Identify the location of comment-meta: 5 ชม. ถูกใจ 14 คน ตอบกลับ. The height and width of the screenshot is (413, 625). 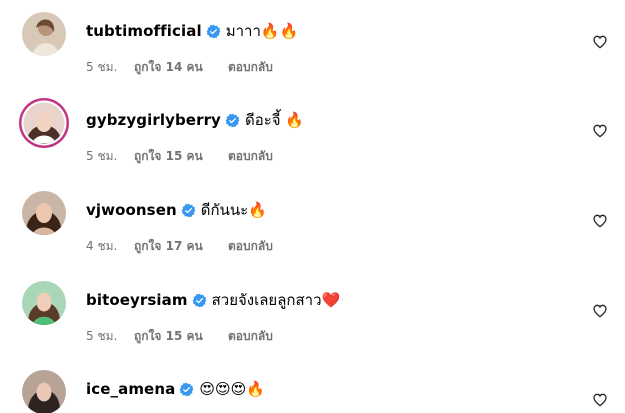
(179, 67).